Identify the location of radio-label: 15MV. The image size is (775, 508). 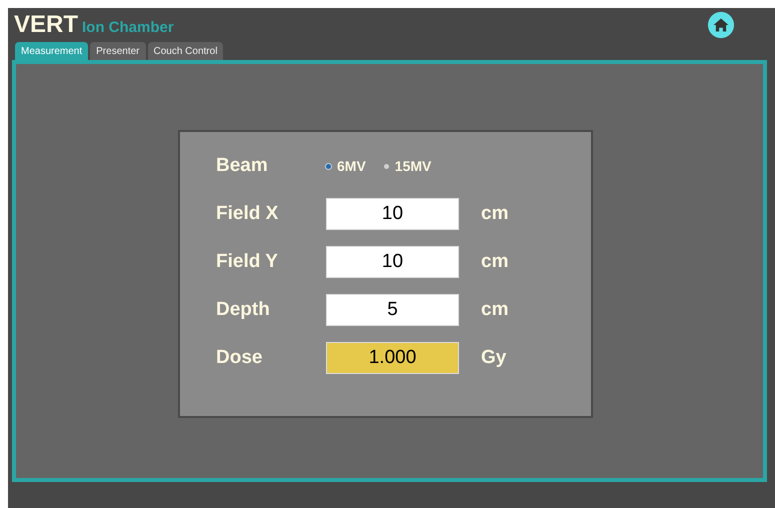
(413, 166).